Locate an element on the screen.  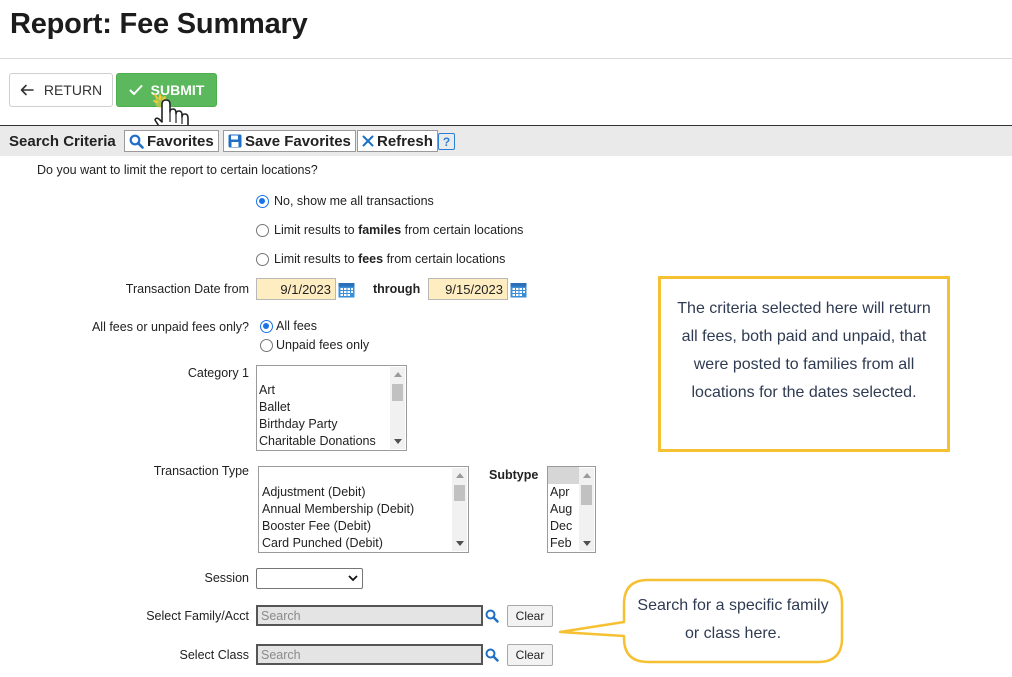
chevron-down-icon is located at coordinates (353, 578).